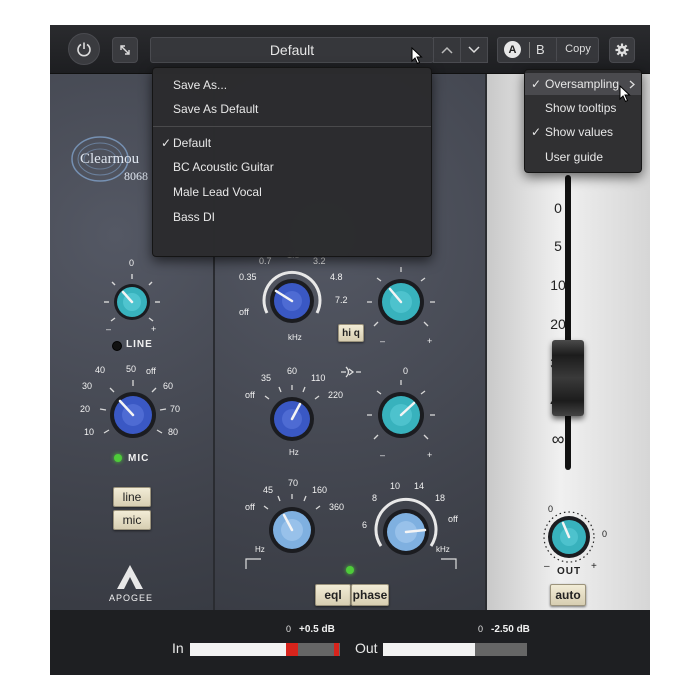 This screenshot has height=700, width=700. I want to click on mid-freq-60: 60, so click(292, 371).